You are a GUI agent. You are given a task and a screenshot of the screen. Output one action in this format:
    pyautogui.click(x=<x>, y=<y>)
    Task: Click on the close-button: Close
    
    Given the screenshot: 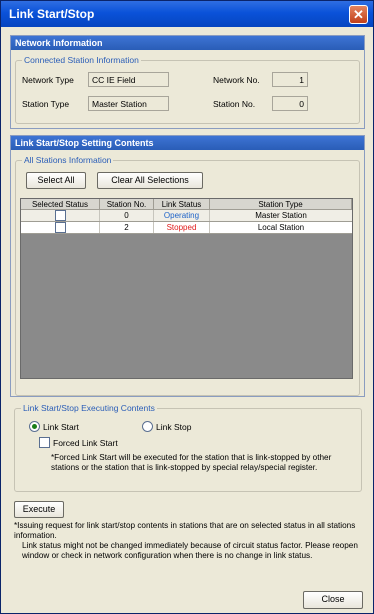 What is the action you would take?
    pyautogui.click(x=333, y=600)
    